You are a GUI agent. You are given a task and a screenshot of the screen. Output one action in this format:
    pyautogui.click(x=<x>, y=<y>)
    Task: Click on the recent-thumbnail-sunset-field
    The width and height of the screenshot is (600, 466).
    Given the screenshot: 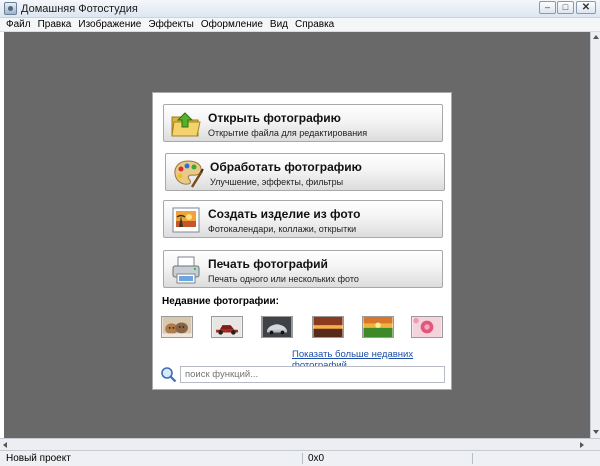 What is the action you would take?
    pyautogui.click(x=328, y=327)
    